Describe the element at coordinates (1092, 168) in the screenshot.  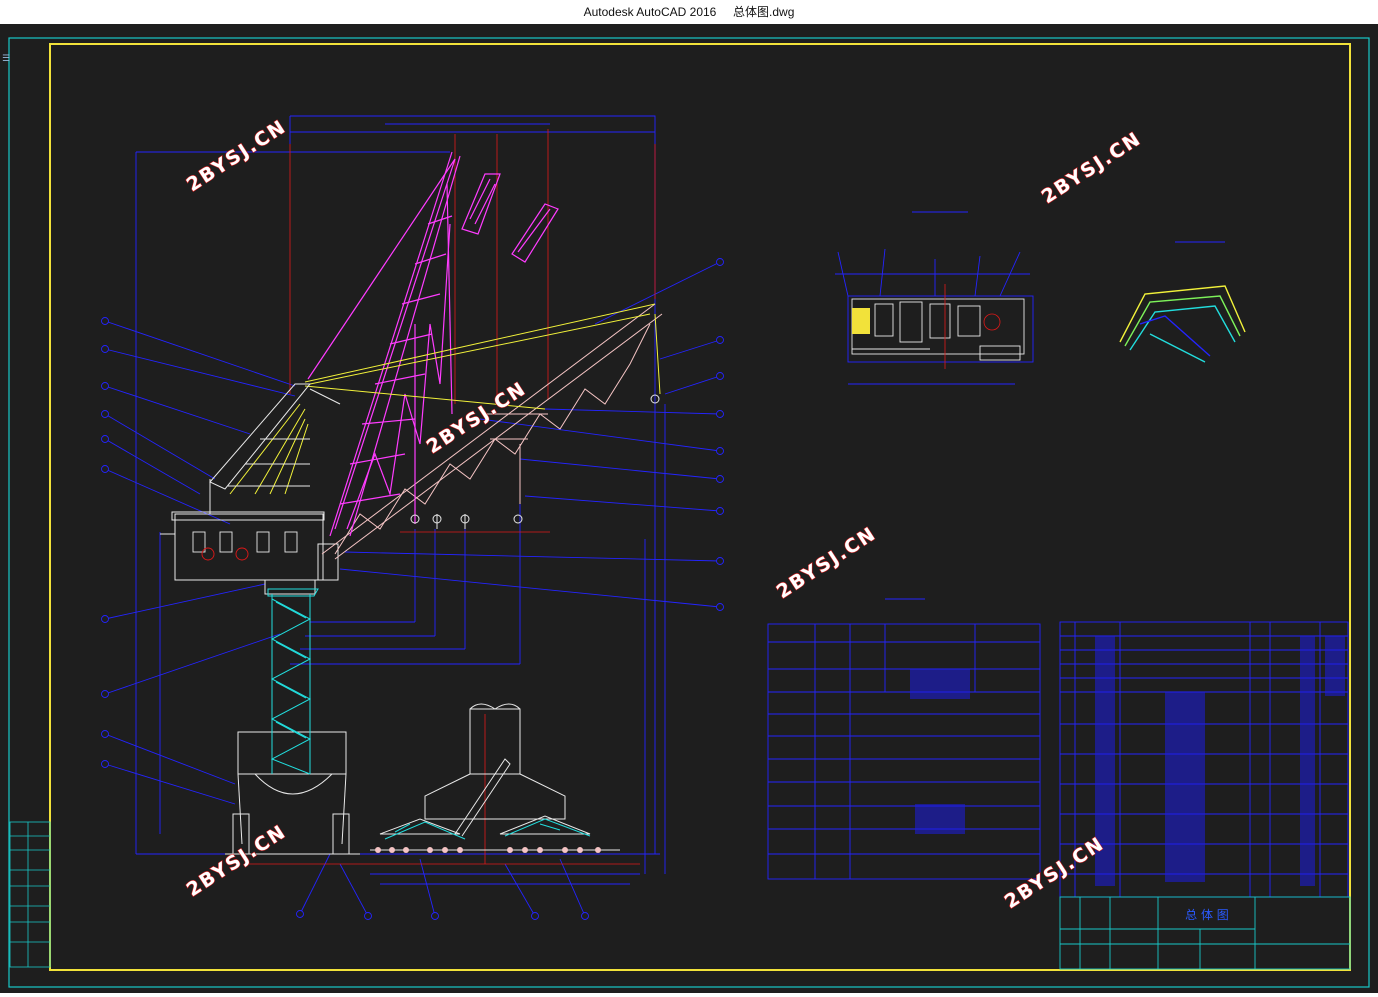
I see `watermark-3: 2BYSJ.CN` at that location.